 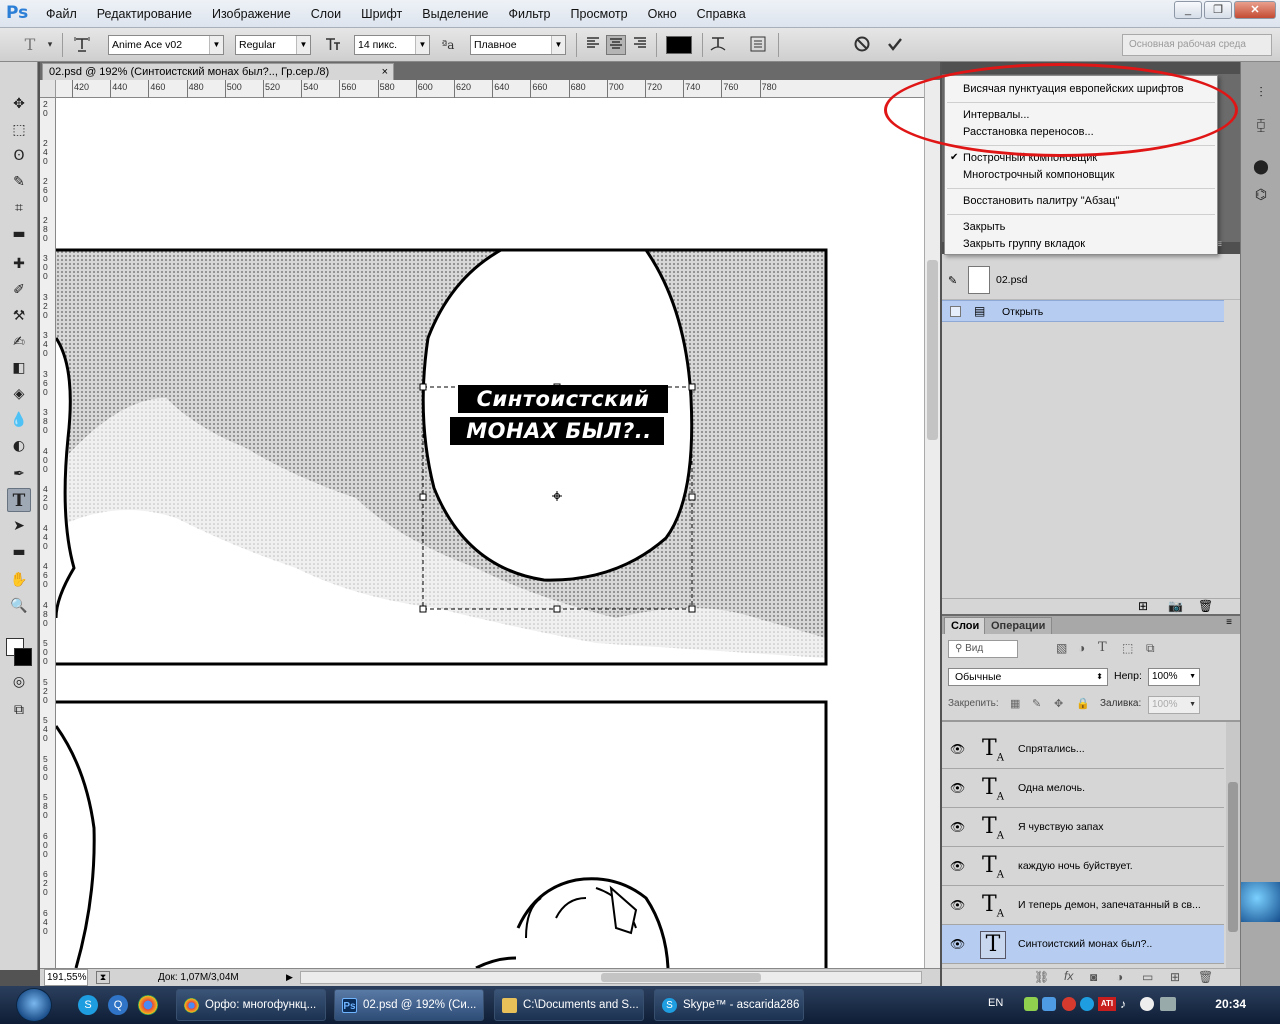 What do you see at coordinates (1229, 622) in the screenshot?
I see `panel-menu-icon: ≡` at bounding box center [1229, 622].